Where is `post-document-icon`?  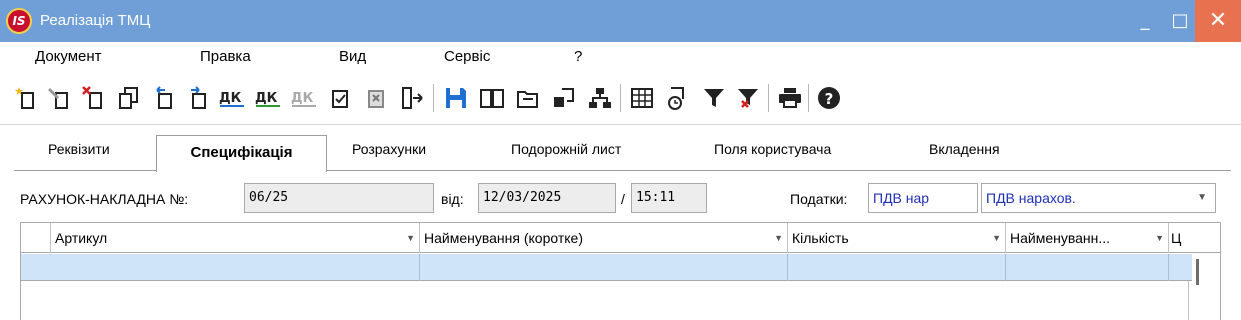
post-document-icon is located at coordinates (340, 98).